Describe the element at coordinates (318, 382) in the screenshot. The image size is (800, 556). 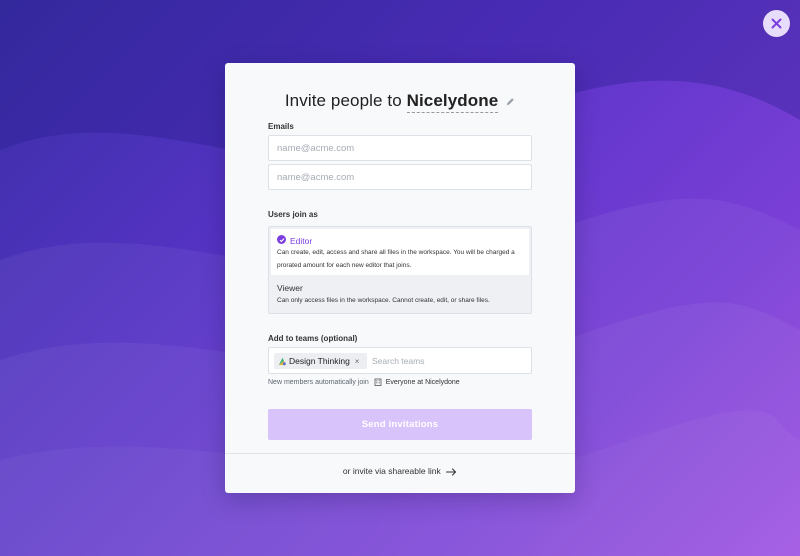
I see `auto-join-hint-text: New members automatically join` at that location.